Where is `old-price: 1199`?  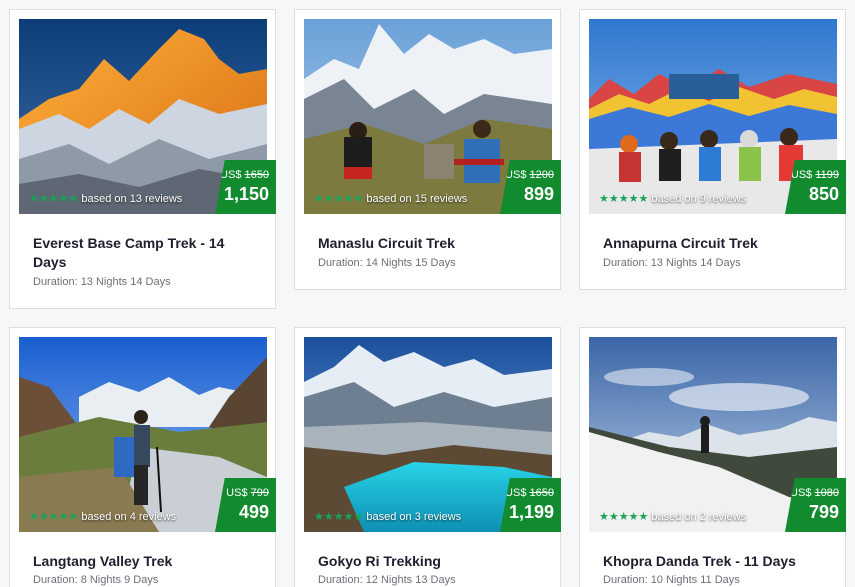
old-price: 1199 is located at coordinates (827, 175).